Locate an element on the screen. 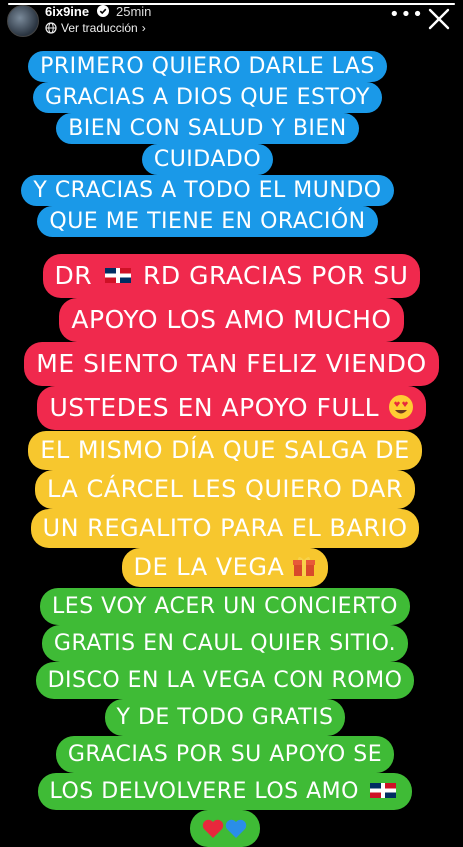 This screenshot has height=847, width=463. avatar is located at coordinates (23, 21).